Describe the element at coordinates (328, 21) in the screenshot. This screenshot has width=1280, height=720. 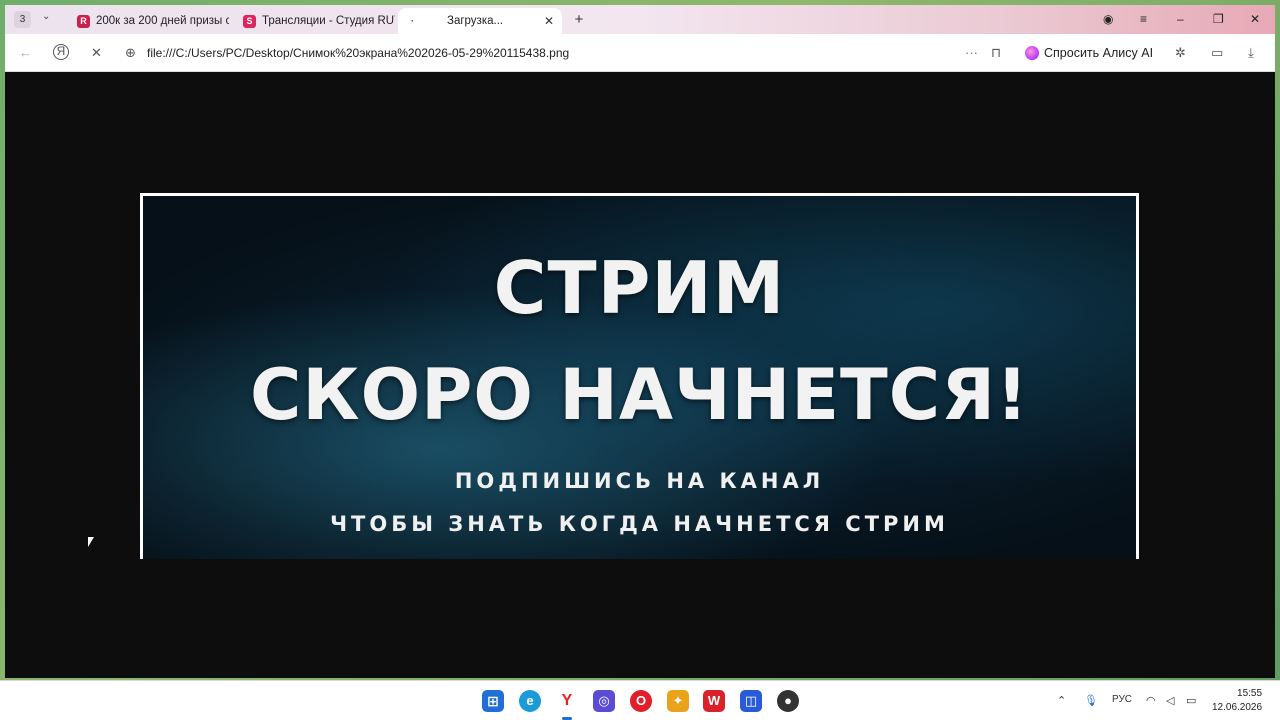
I see `tab-label: Трансляции - Студия RUT` at that location.